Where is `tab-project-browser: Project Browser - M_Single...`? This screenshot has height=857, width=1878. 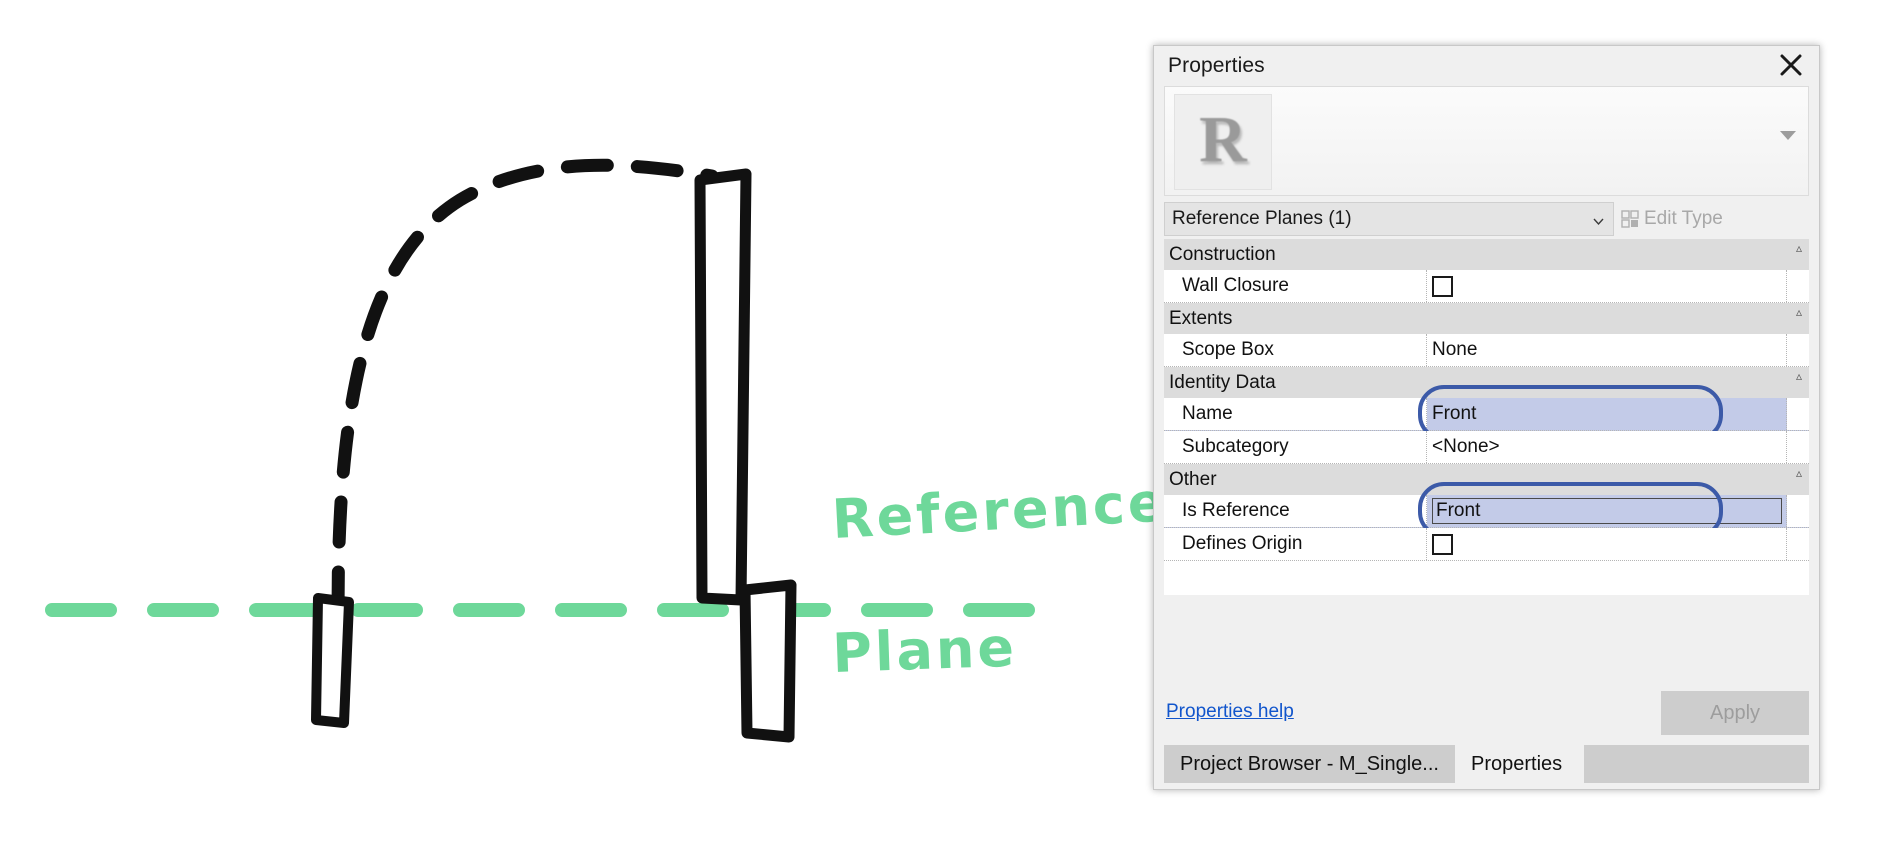 tab-project-browser: Project Browser - M_Single... is located at coordinates (1309, 764).